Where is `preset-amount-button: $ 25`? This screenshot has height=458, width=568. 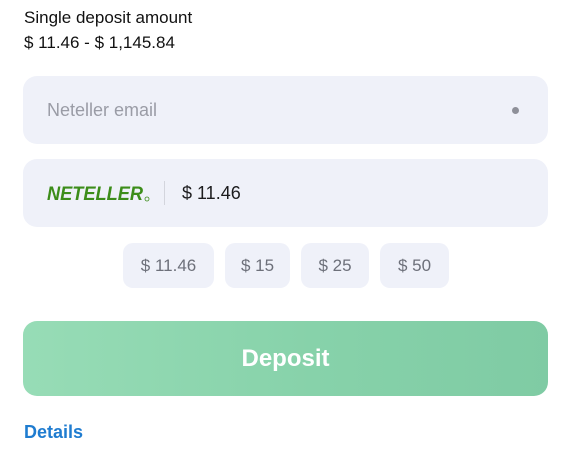 preset-amount-button: $ 25 is located at coordinates (335, 265).